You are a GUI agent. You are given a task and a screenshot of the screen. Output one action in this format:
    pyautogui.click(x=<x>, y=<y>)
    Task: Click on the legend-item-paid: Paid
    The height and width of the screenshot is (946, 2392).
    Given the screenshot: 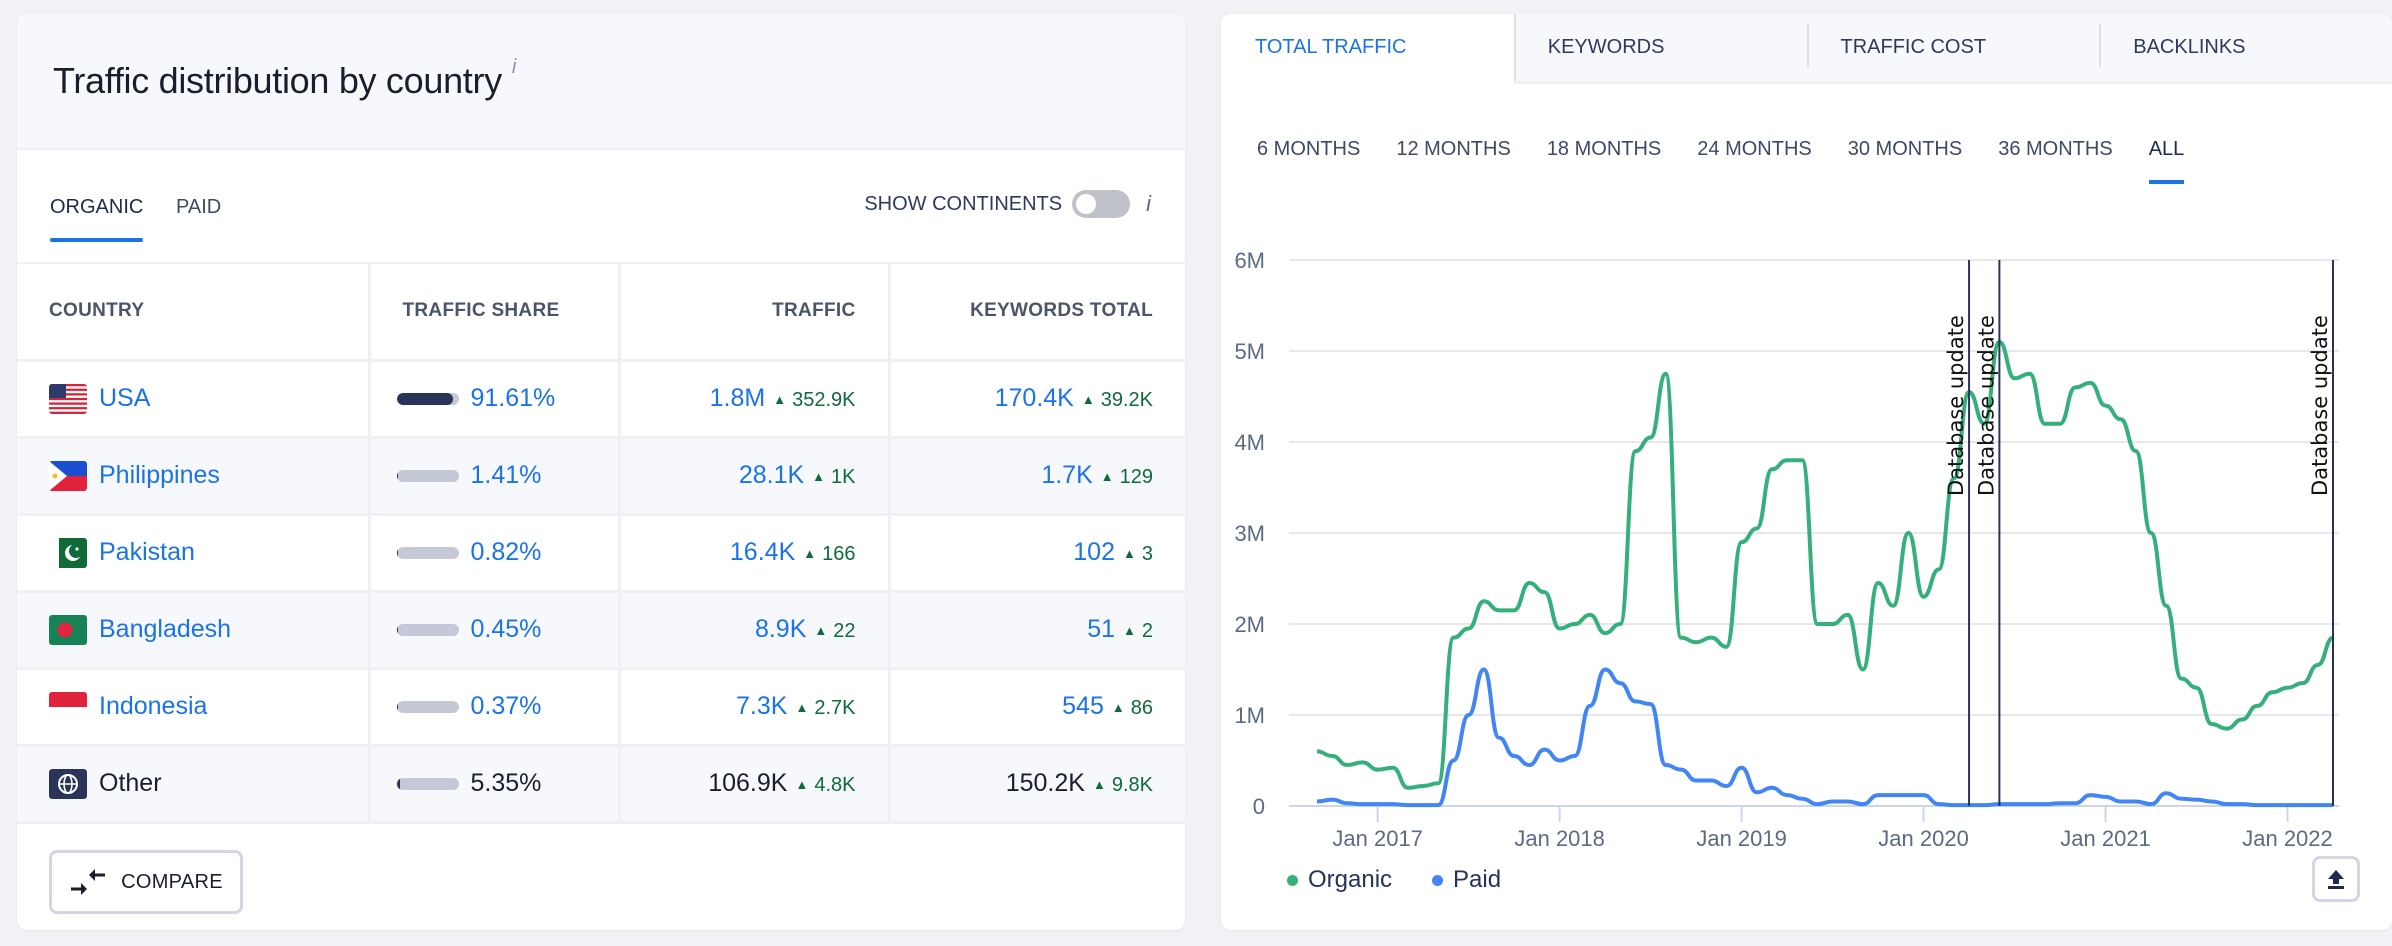 What is the action you would take?
    pyautogui.click(x=1466, y=880)
    